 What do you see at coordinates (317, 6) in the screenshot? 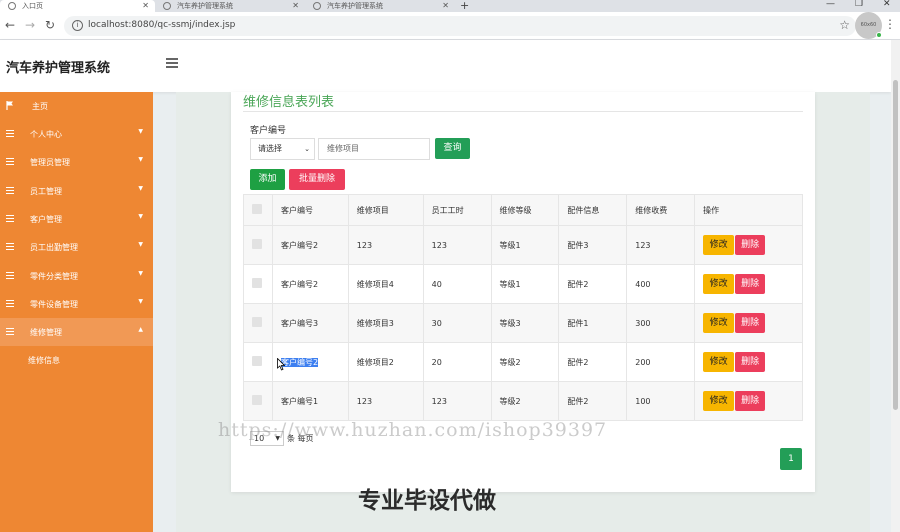
I see `globe-icon` at bounding box center [317, 6].